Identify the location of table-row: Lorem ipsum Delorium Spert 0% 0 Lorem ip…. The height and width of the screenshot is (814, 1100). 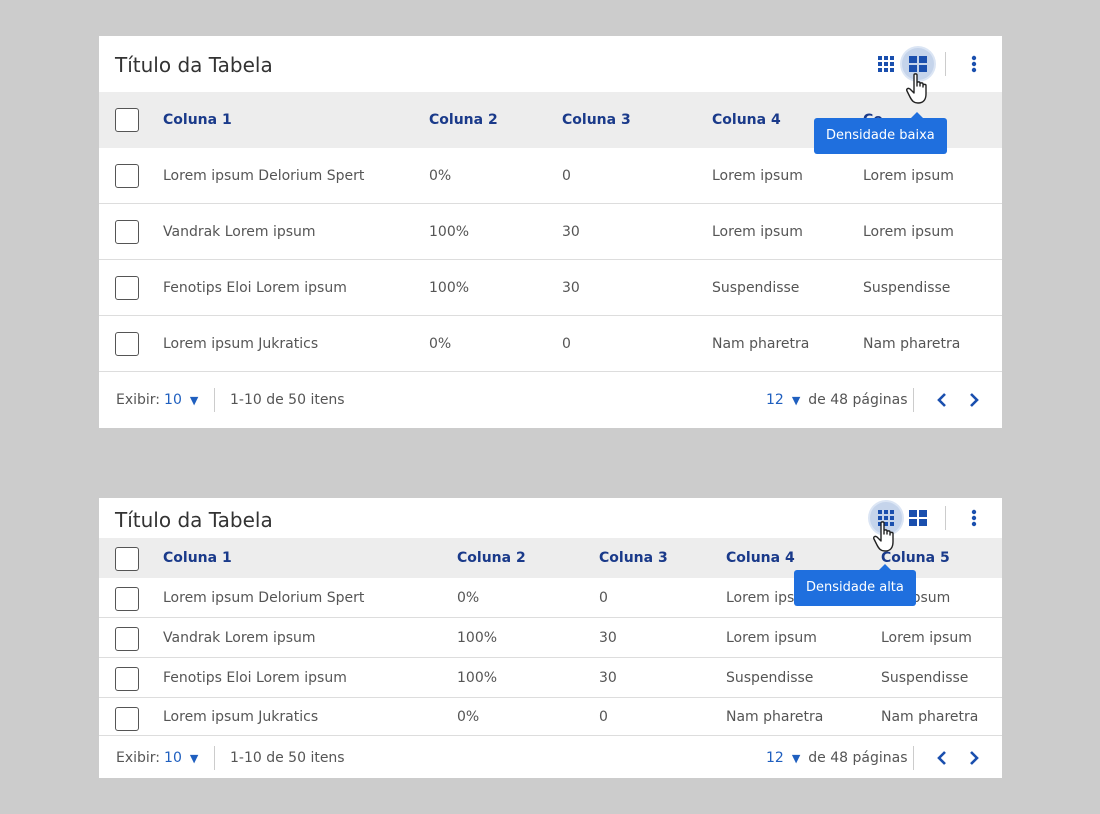
(550, 176).